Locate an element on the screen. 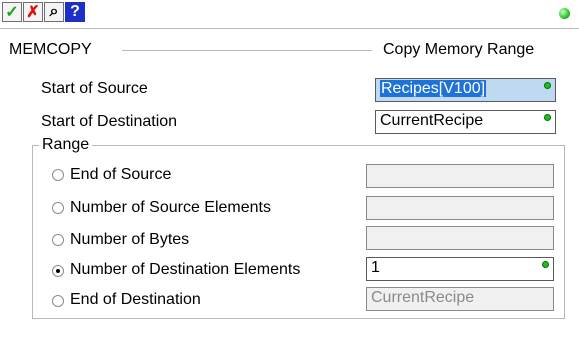 This screenshot has height=339, width=579. number-of-destination-elements-field: 1 is located at coordinates (460, 269).